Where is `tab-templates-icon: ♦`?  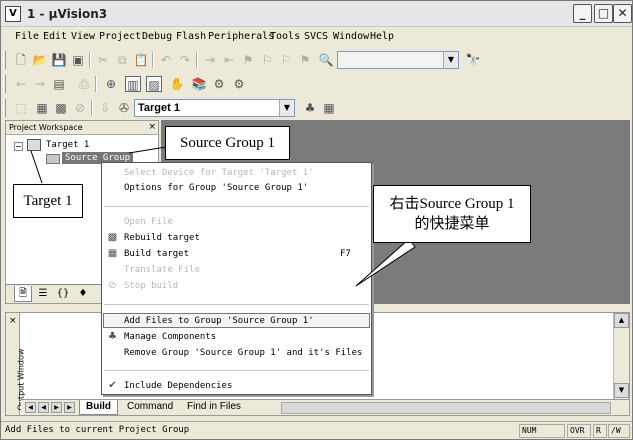
tab-templates-icon: ♦ is located at coordinates (83, 294).